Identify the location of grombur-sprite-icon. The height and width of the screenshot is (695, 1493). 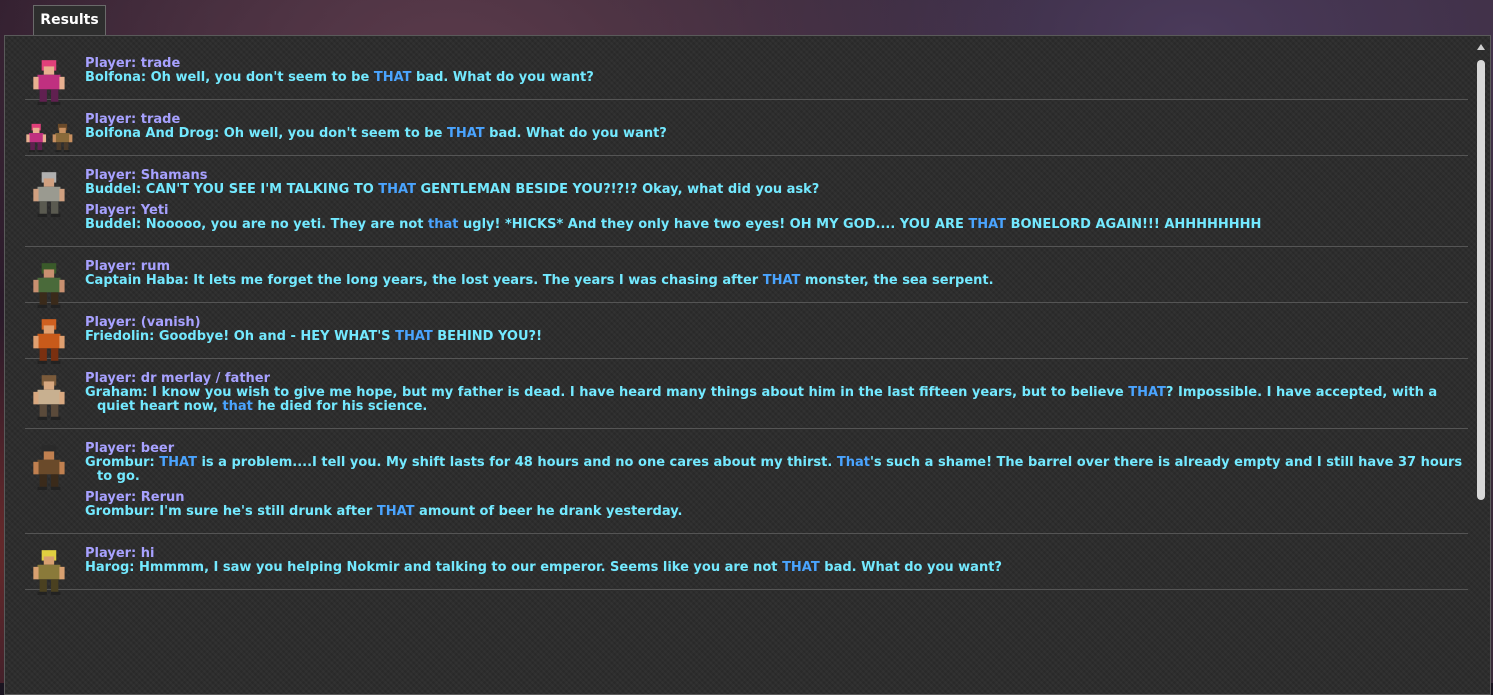
(49, 467).